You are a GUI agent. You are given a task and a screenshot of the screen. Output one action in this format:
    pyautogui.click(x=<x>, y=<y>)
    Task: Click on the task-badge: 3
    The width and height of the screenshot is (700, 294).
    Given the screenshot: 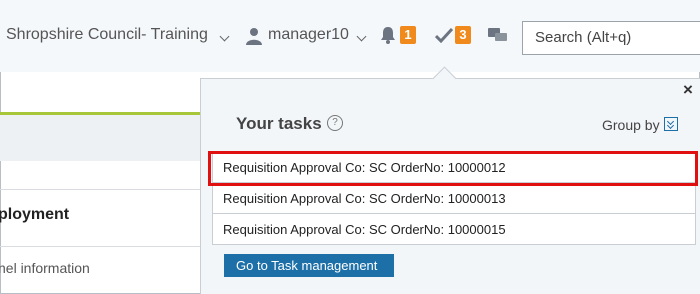 What is the action you would take?
    pyautogui.click(x=463, y=35)
    